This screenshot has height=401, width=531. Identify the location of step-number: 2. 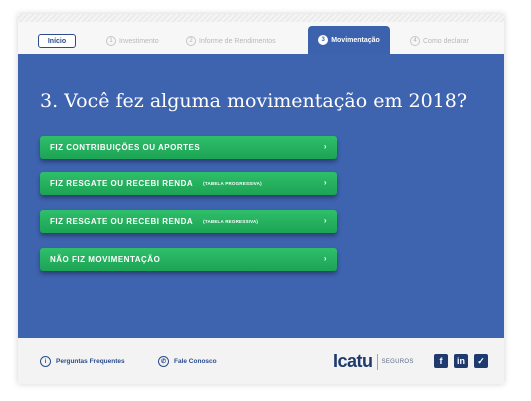
(191, 41).